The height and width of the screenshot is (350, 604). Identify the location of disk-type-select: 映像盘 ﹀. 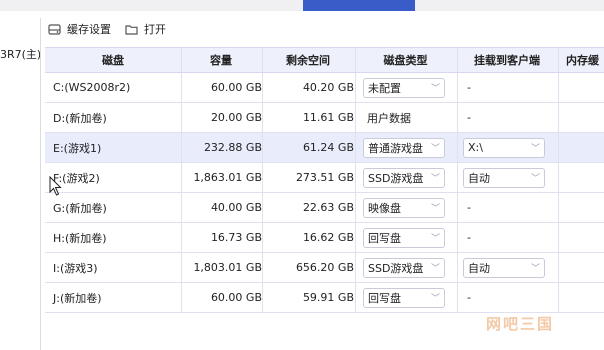
(404, 207).